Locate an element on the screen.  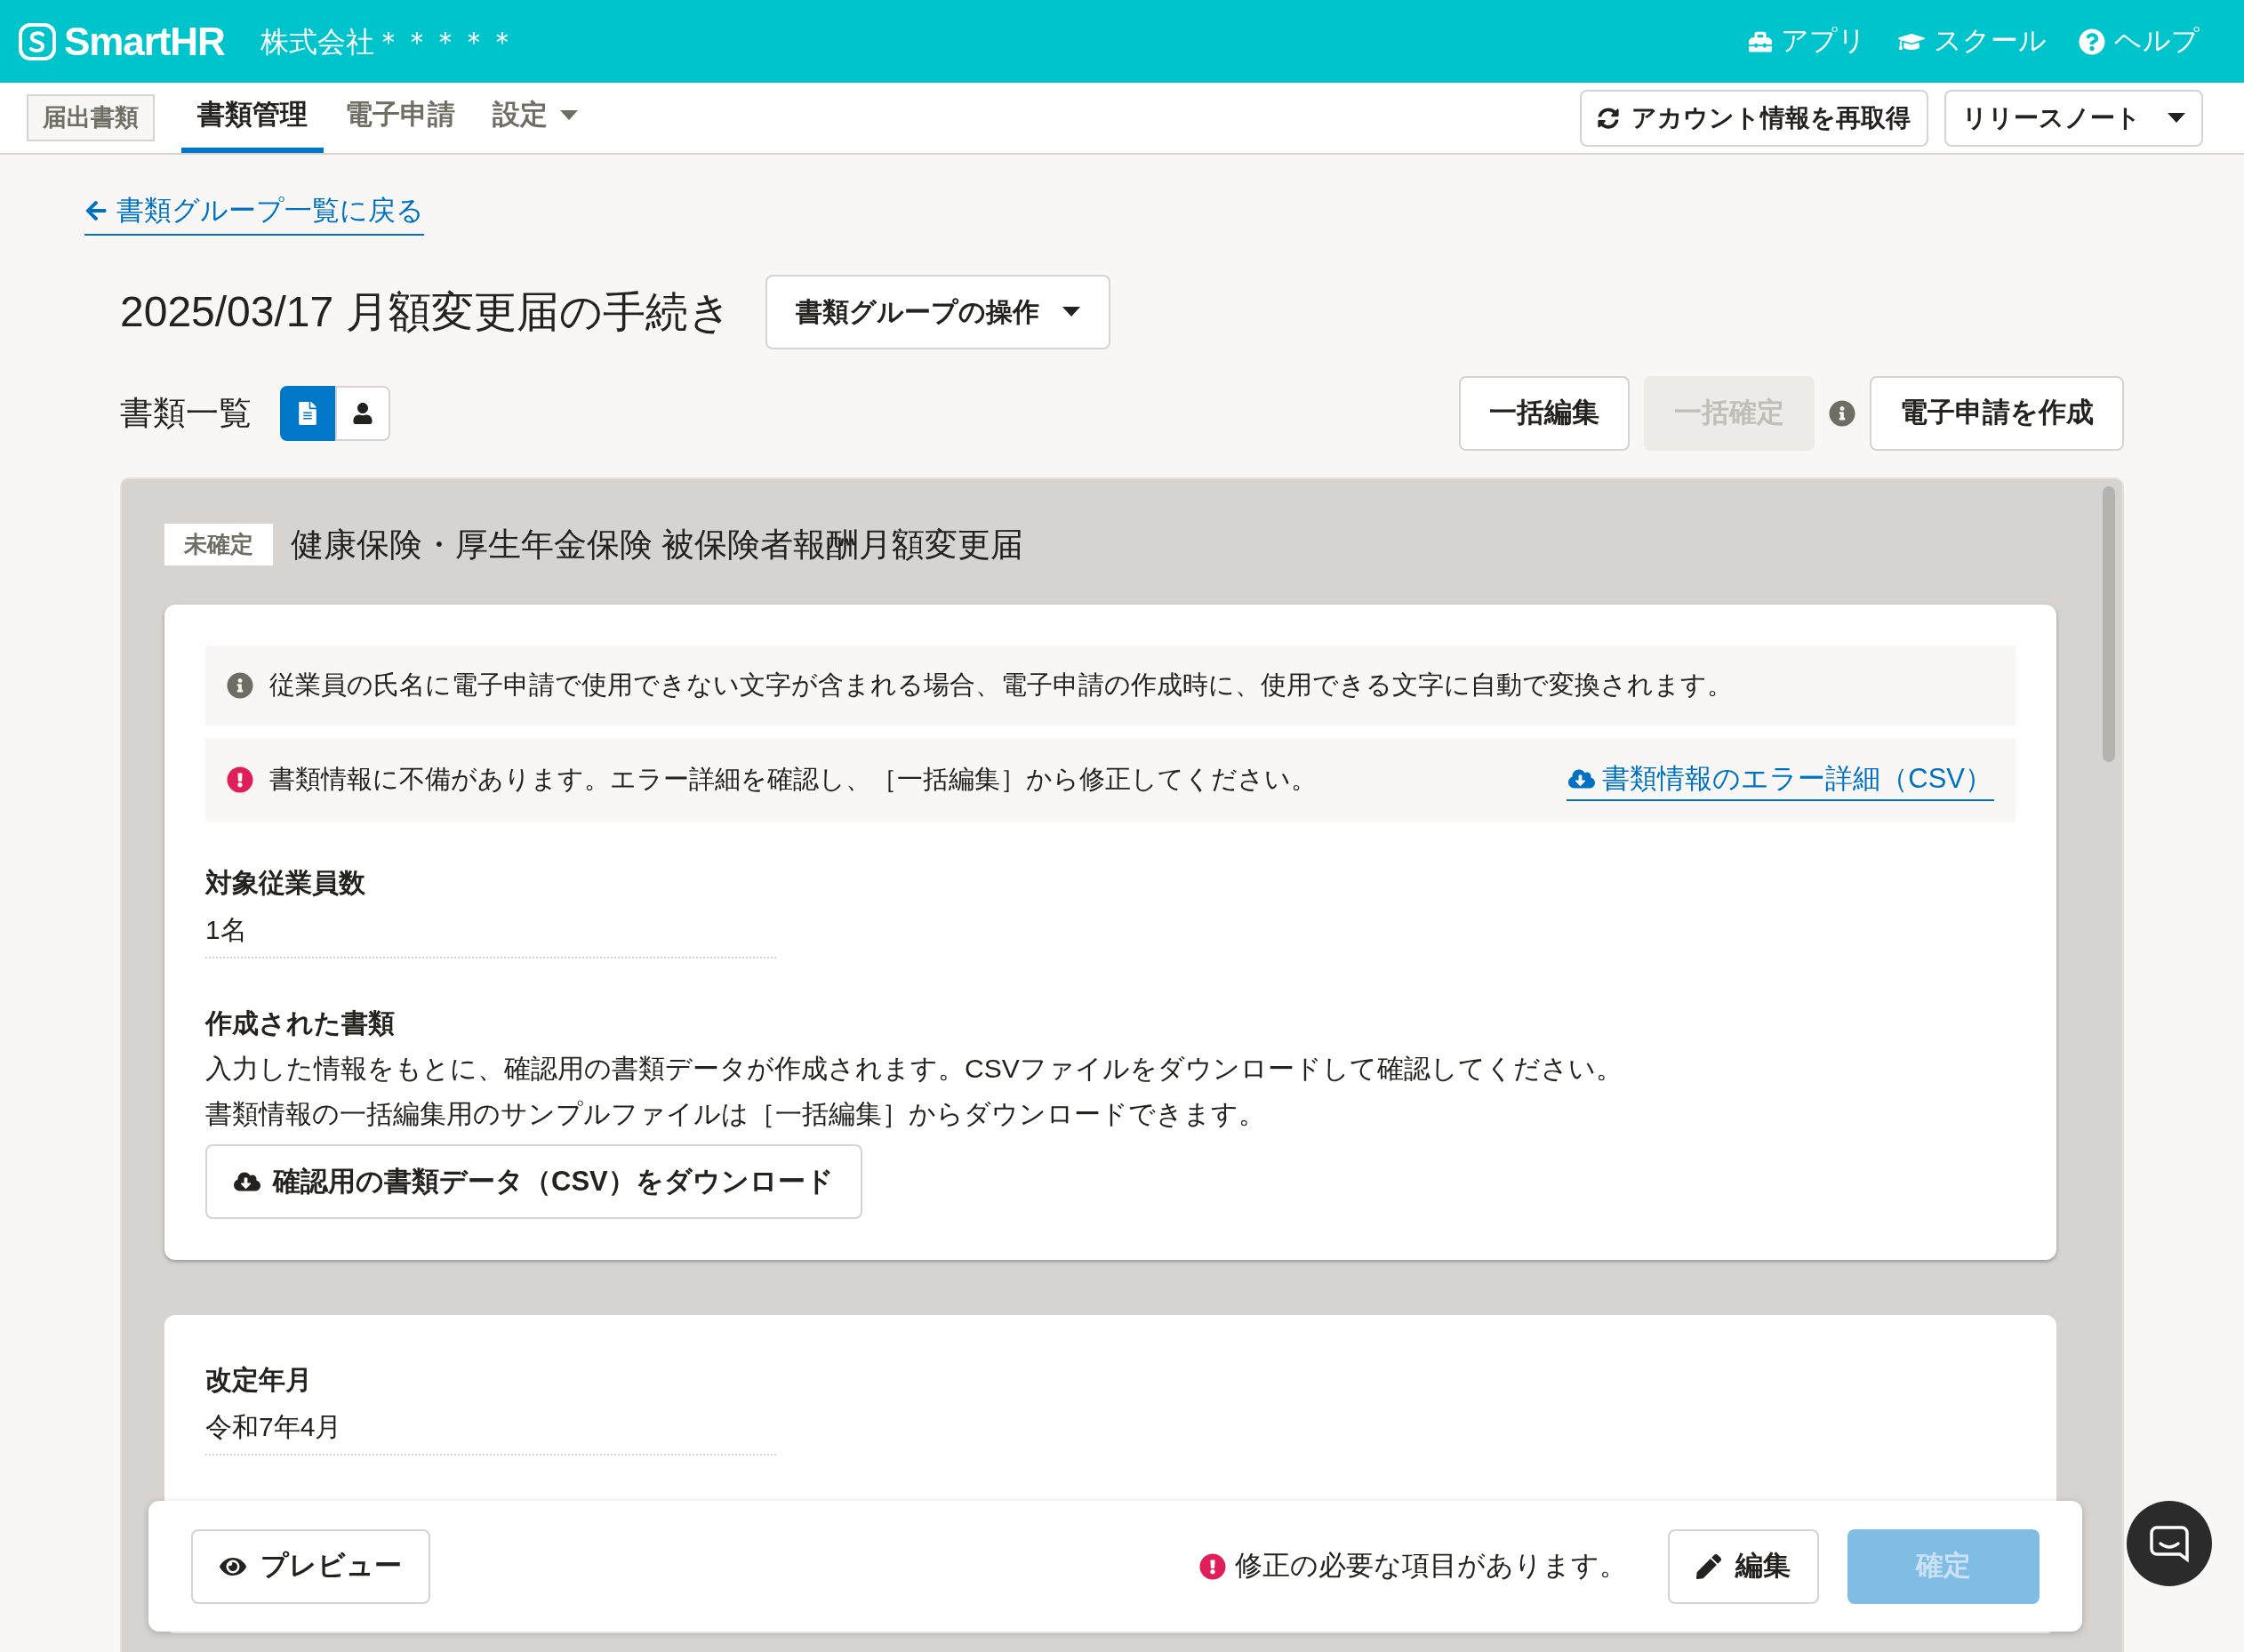
description-text: 入力した情報をもとに、確認用の書類データが作成されます。CSVファイルをダウンロードして確認してください。 is located at coordinates (914, 1069).